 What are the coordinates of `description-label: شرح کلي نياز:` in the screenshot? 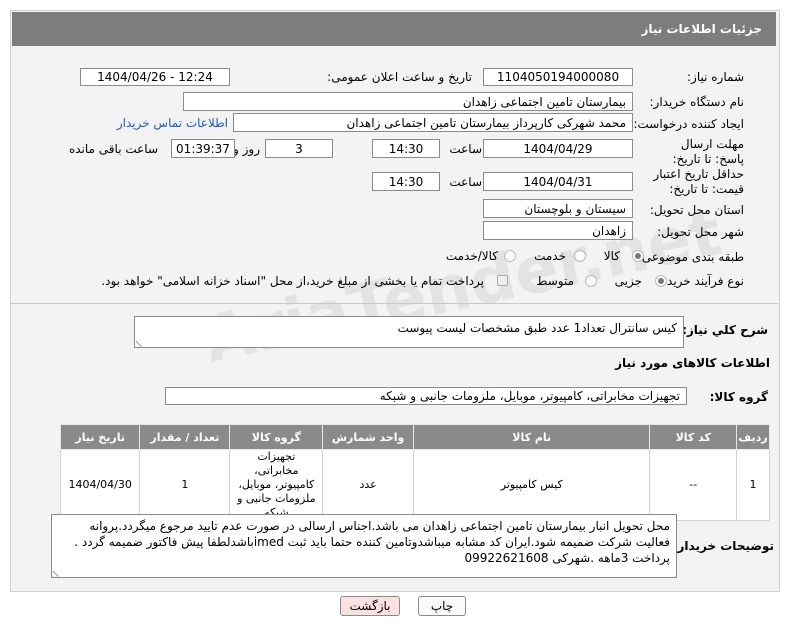 It's located at (725, 330).